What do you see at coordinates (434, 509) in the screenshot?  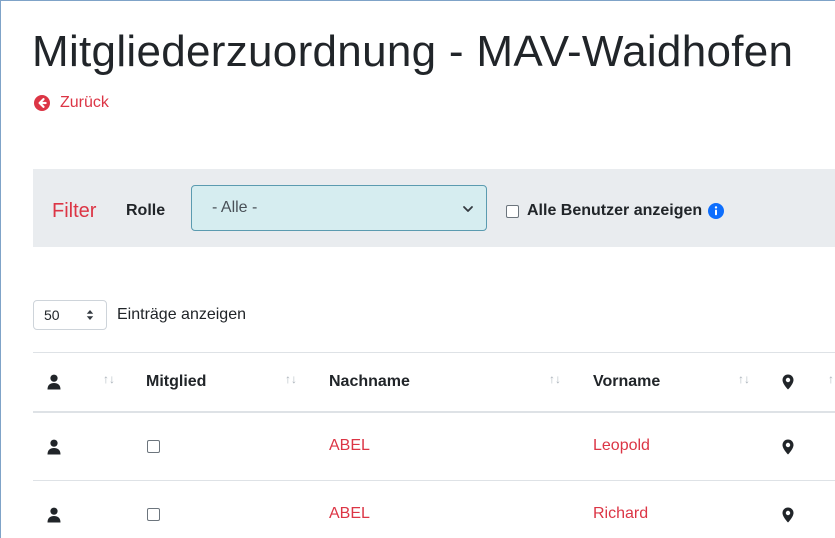 I see `table-row: ABEL Richard` at bounding box center [434, 509].